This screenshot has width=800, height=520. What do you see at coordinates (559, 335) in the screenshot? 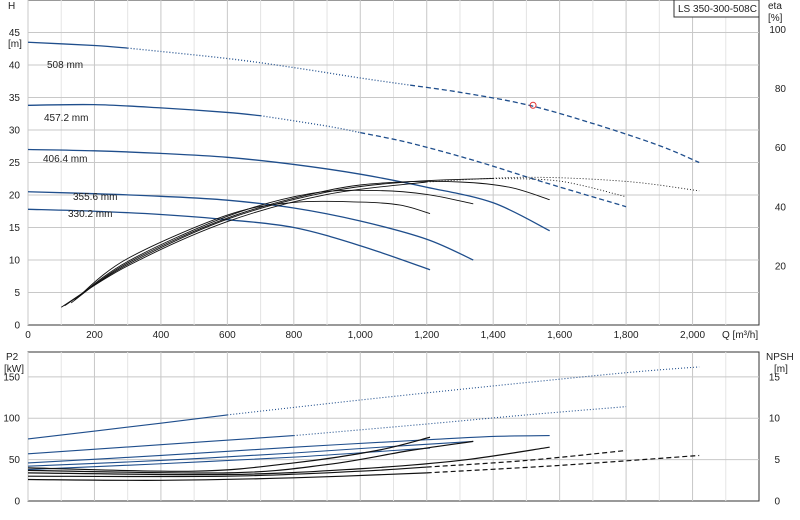
I see `x-tick-label: 1,600` at bounding box center [559, 335].